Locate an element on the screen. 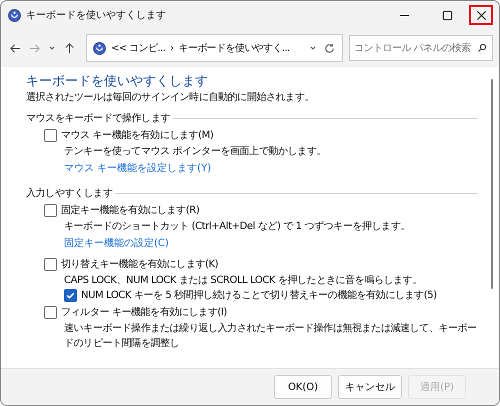  checkbox-label: フィルター キー機能を有効にします(I) is located at coordinates (144, 312).